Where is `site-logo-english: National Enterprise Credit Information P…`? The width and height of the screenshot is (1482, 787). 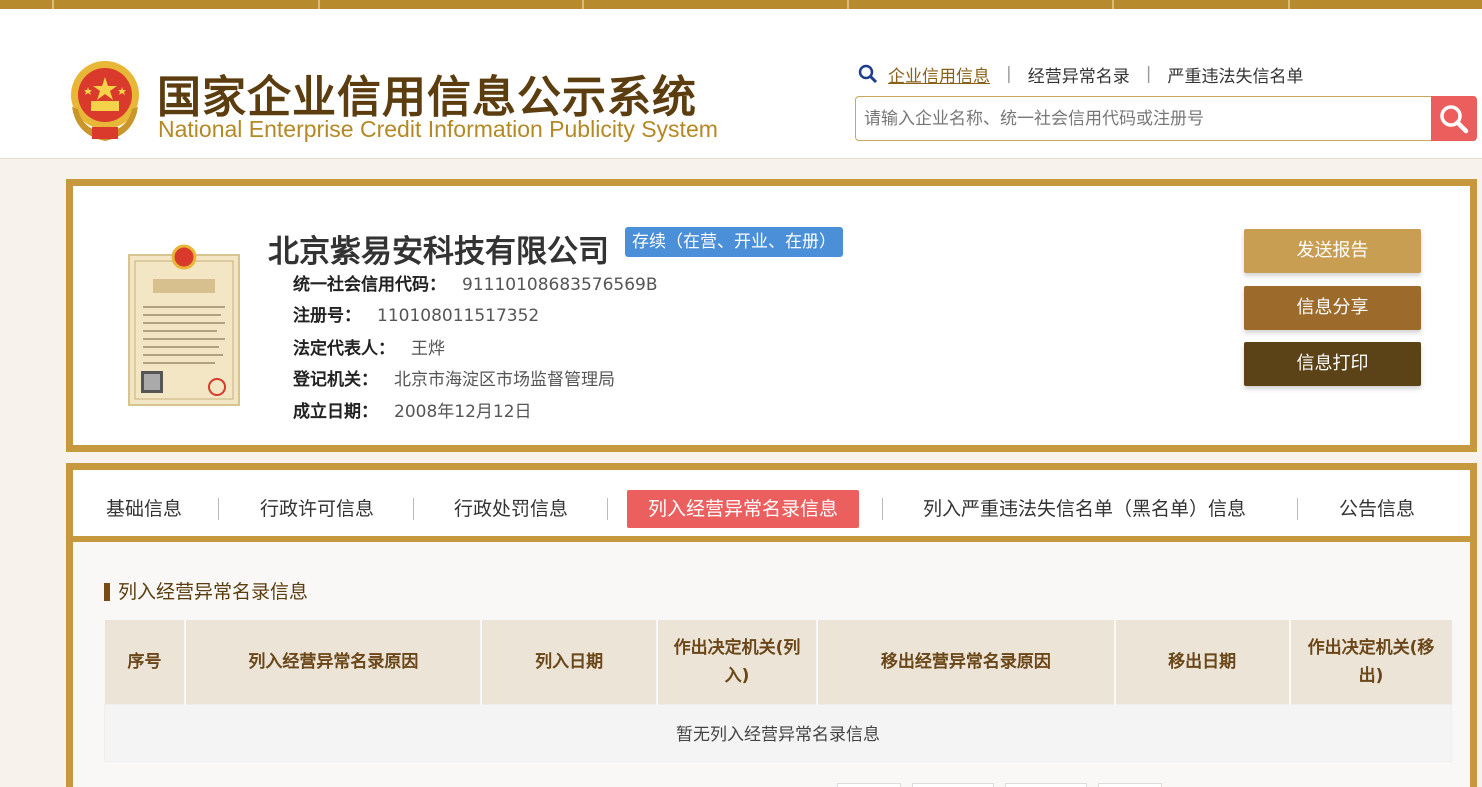 site-logo-english: National Enterprise Credit Information P… is located at coordinates (438, 129).